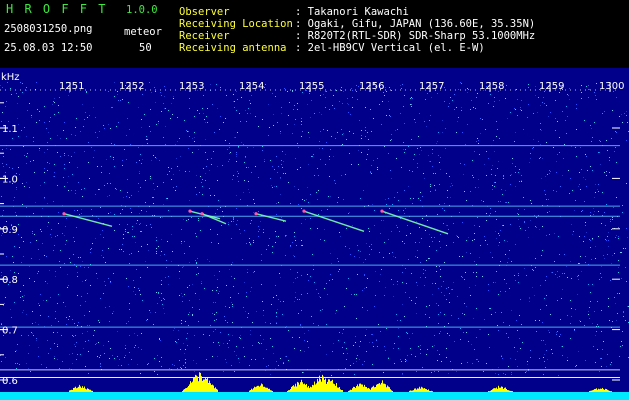 Image resolution: width=629 pixels, height=400 pixels. Describe the element at coordinates (48, 29) in the screenshot. I see `filename: 2508031250.png` at that location.